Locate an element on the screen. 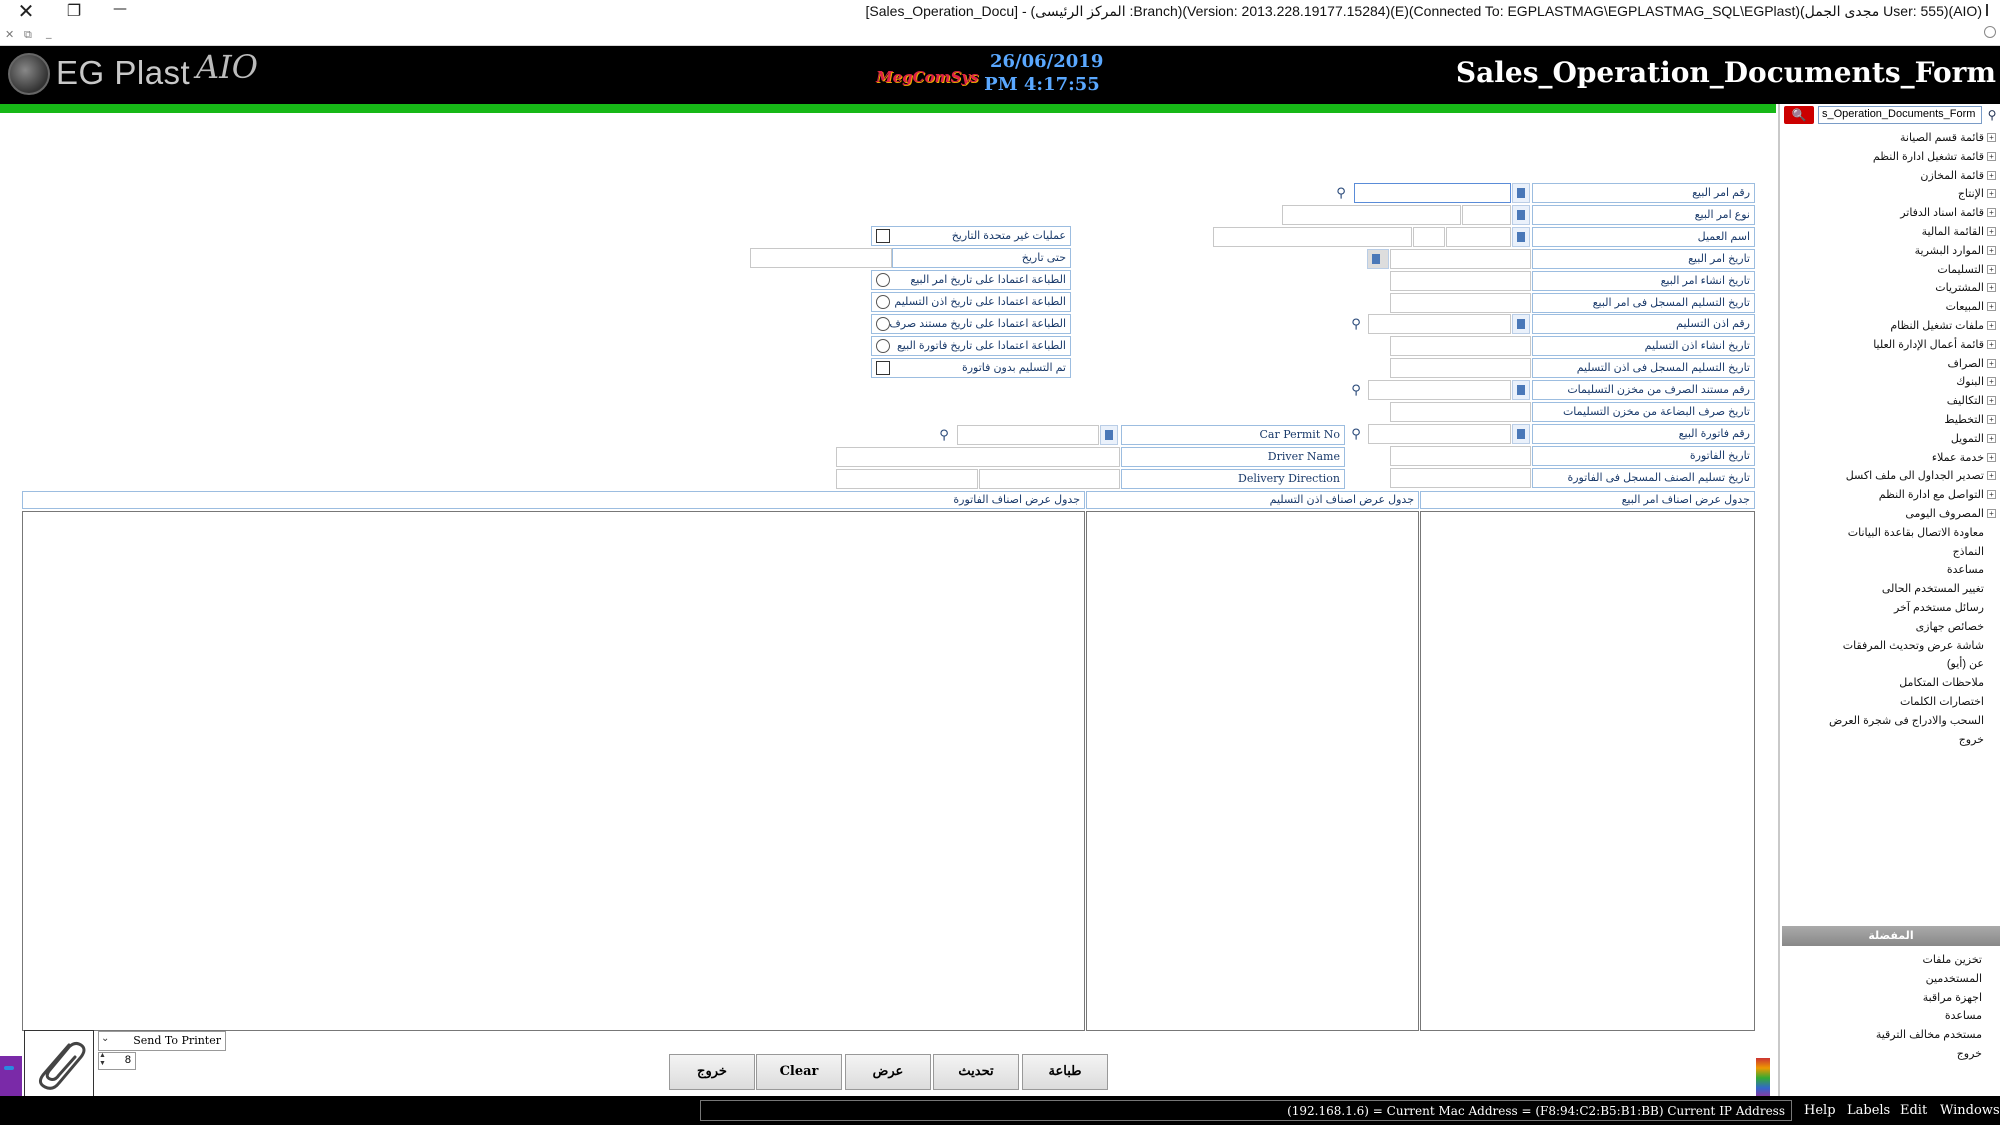 The height and width of the screenshot is (1125, 2000). tree-item: + التخطيط is located at coordinates (1970, 419).